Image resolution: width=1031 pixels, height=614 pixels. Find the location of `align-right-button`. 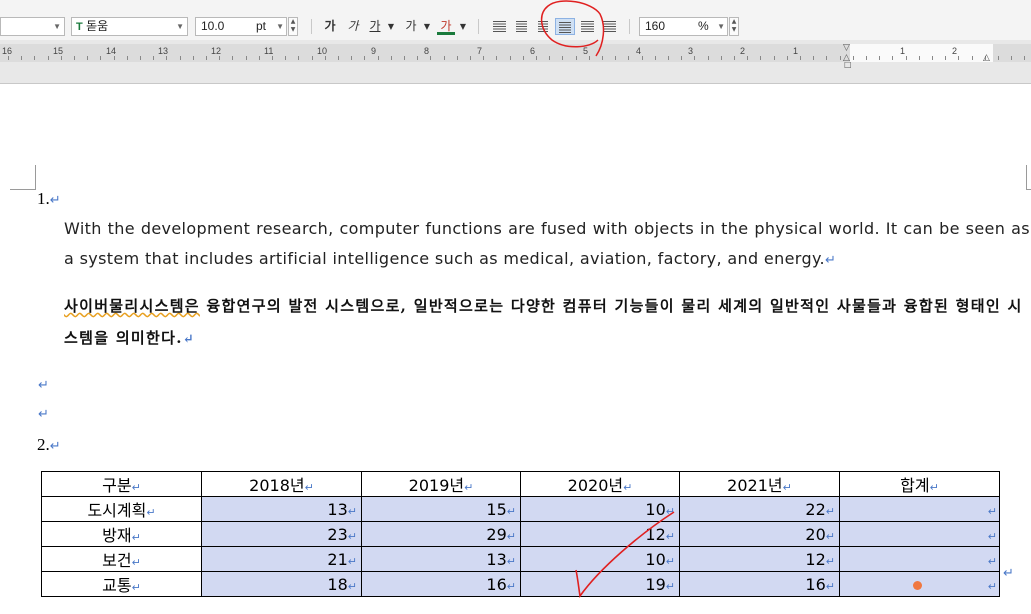

align-right-button is located at coordinates (565, 26).